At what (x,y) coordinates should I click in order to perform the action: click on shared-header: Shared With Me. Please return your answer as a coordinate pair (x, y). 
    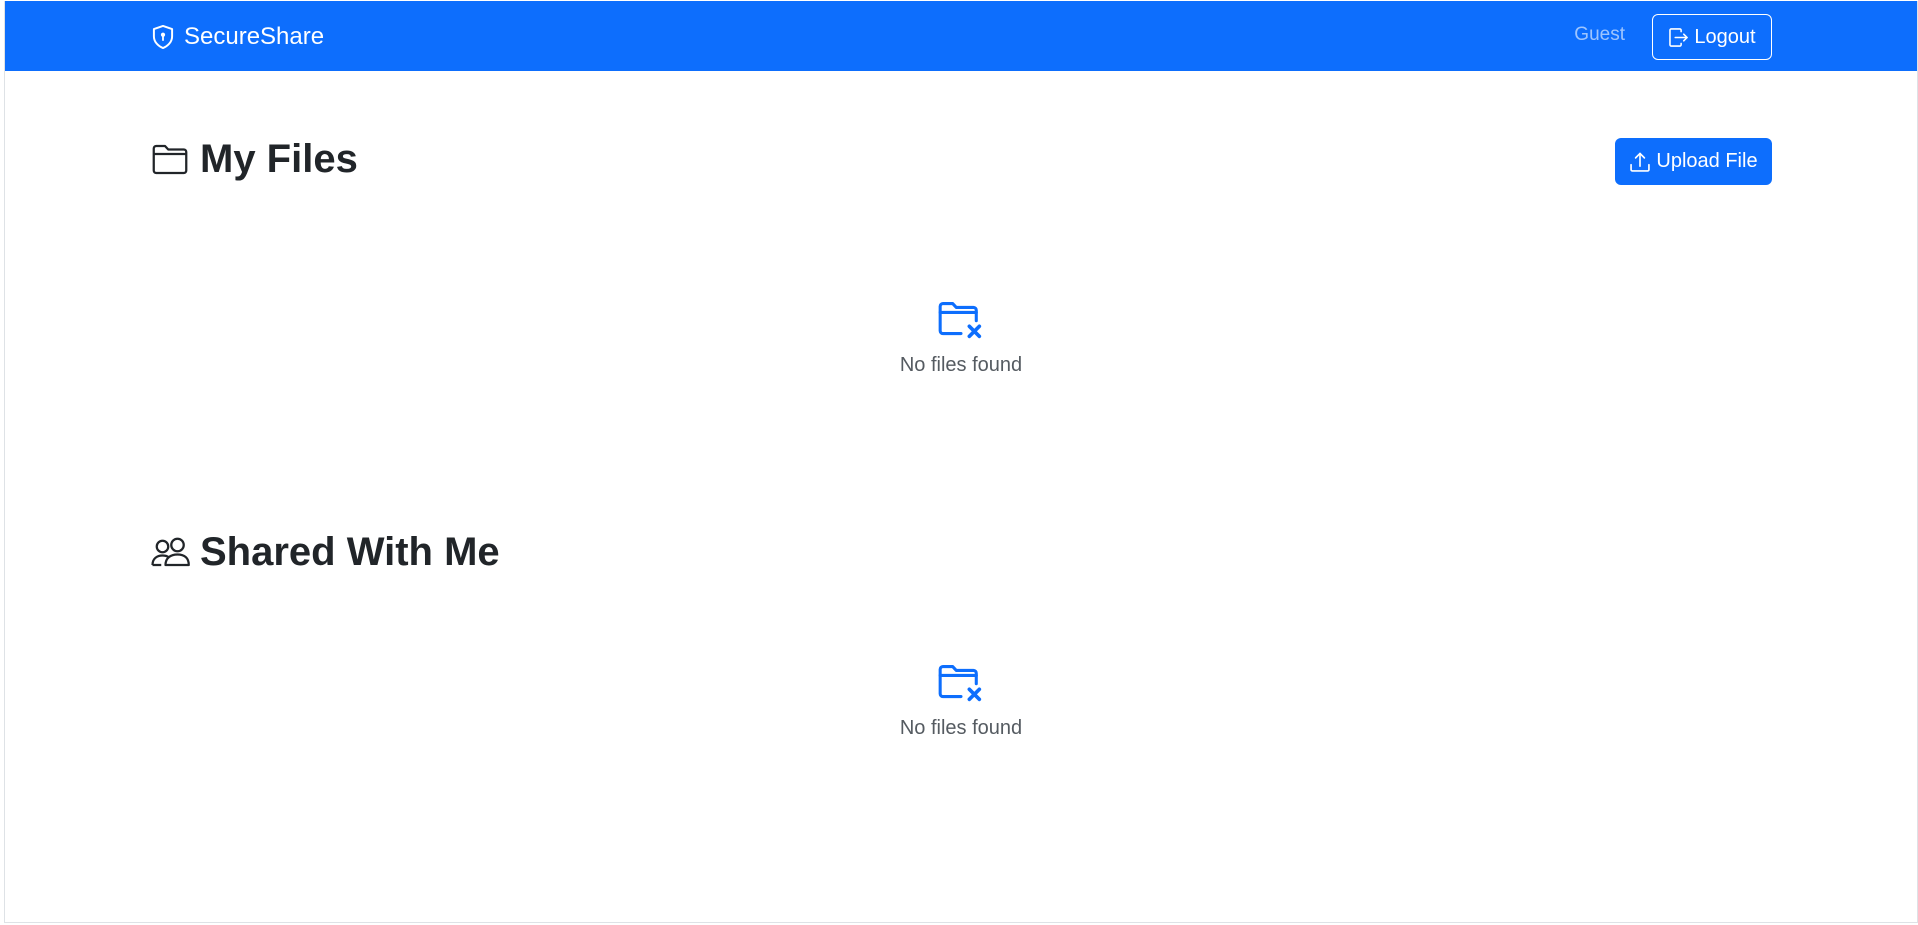
    Looking at the image, I should click on (961, 552).